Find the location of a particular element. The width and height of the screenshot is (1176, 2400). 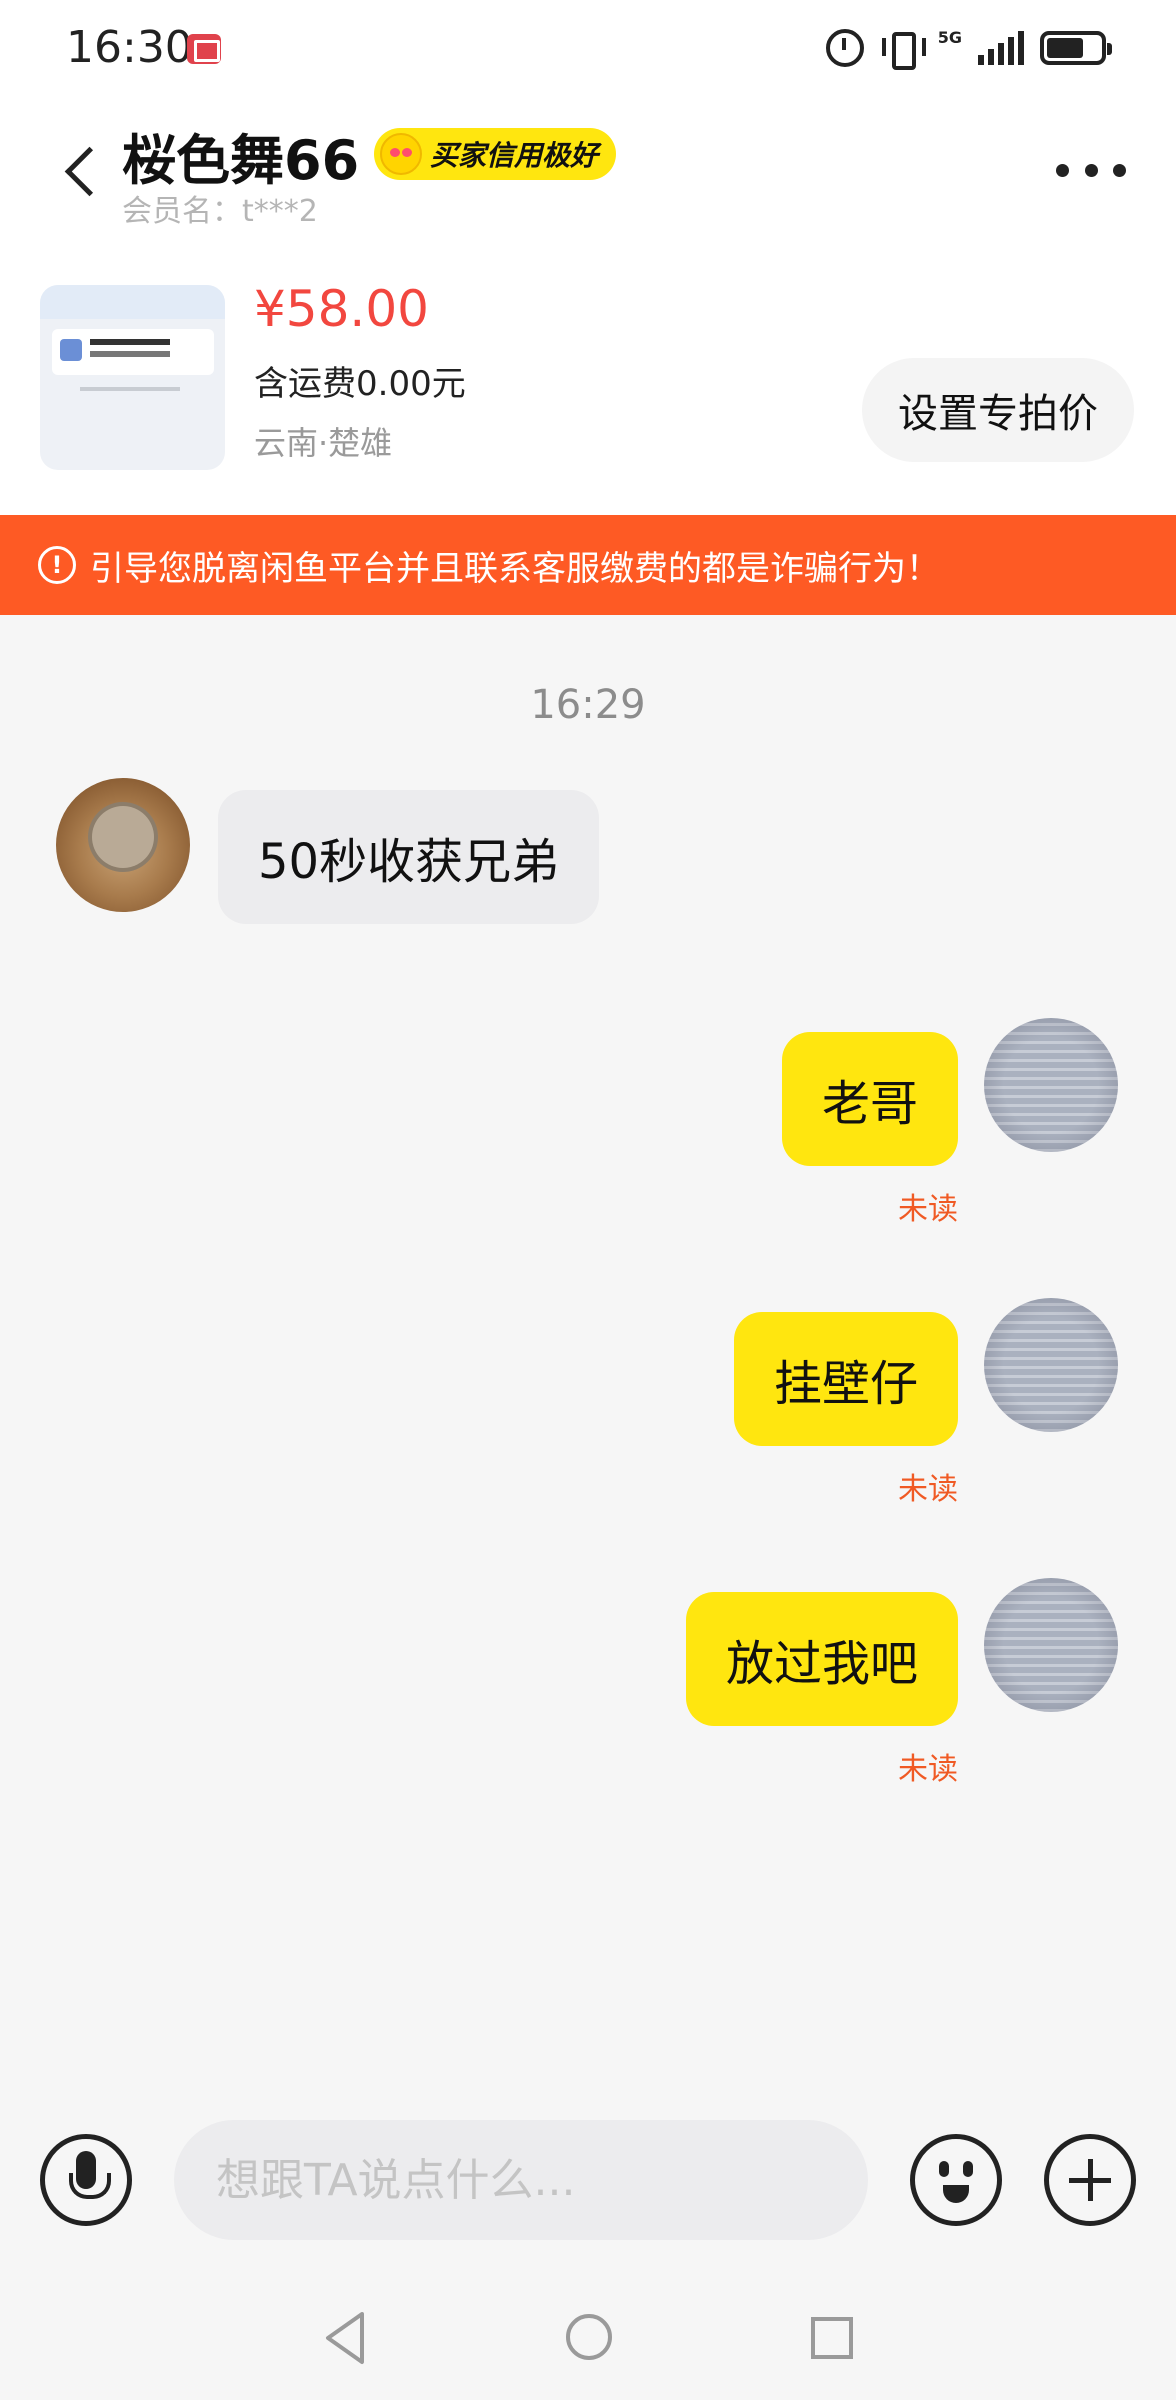

notification-app-icon is located at coordinates (204, 49).